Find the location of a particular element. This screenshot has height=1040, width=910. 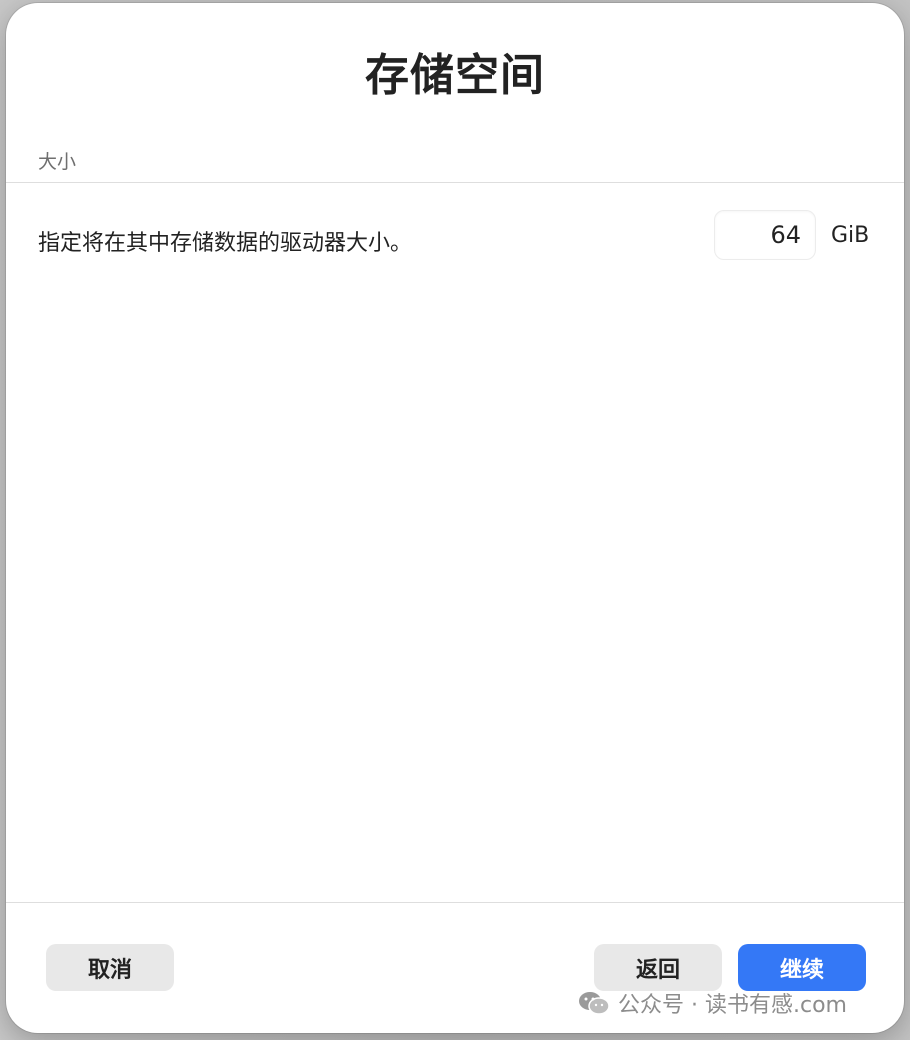

size-unit-label: GiB is located at coordinates (850, 235).